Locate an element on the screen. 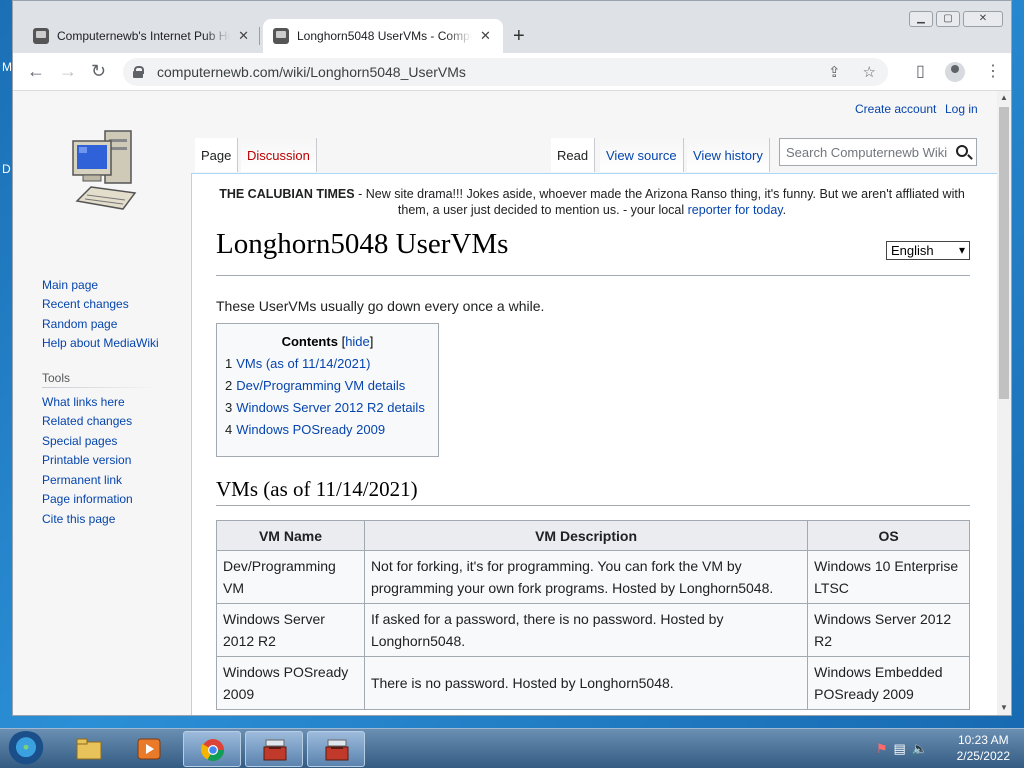 This screenshot has width=1024, height=768. toc-item: 4 Windows POSready 2009 is located at coordinates (327, 429).